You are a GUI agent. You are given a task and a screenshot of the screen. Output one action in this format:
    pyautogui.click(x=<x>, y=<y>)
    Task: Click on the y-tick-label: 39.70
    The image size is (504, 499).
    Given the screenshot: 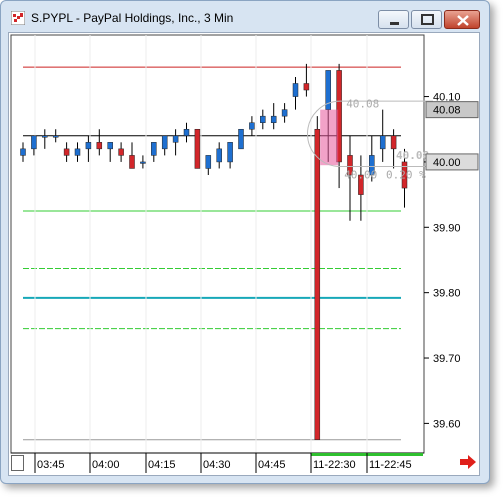 What is the action you would take?
    pyautogui.click(x=447, y=359)
    